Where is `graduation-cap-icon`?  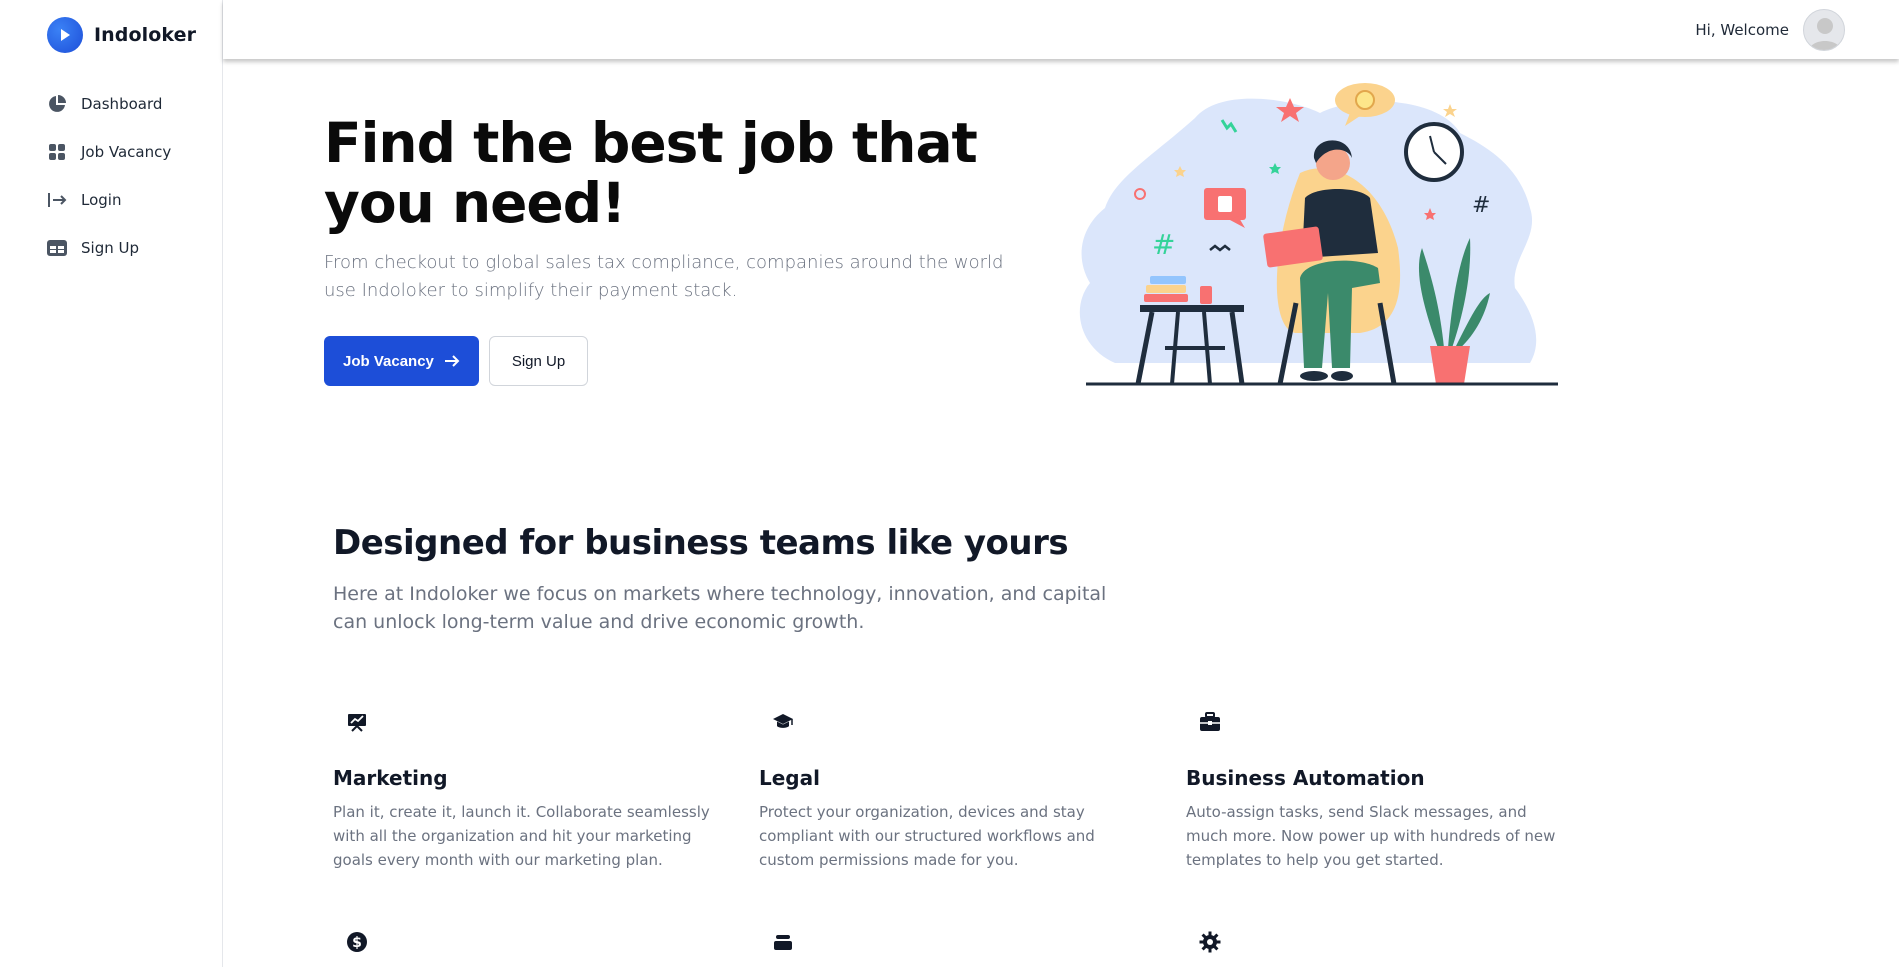
graduation-cap-icon is located at coordinates (783, 721).